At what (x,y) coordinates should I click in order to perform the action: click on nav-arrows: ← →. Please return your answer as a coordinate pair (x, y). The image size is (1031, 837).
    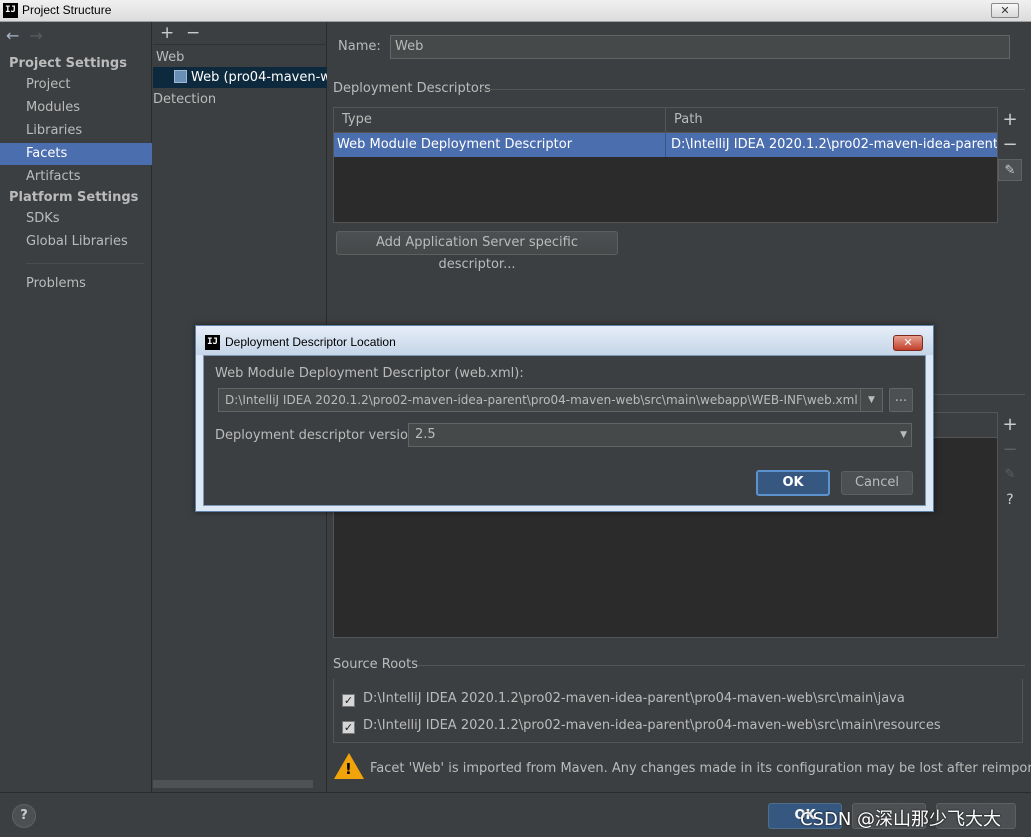
    Looking at the image, I should click on (29, 35).